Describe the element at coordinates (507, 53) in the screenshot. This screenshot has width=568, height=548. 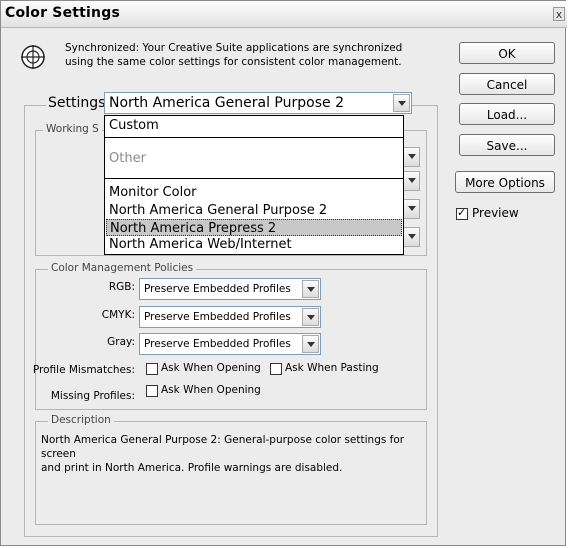
I see `ok-button: OK` at that location.